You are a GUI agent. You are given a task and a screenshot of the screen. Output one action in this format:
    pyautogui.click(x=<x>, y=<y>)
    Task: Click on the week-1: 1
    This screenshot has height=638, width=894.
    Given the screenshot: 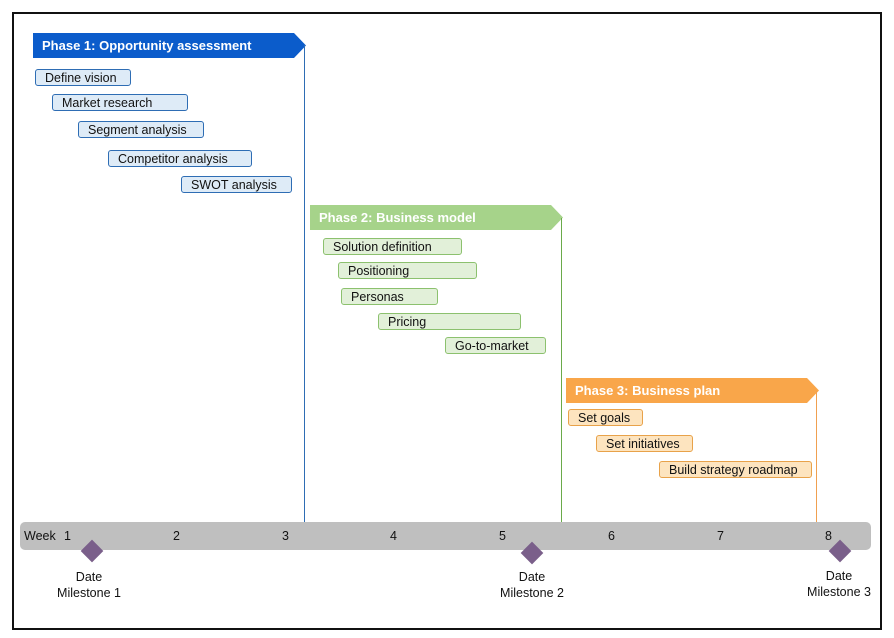 What is the action you would take?
    pyautogui.click(x=67, y=536)
    